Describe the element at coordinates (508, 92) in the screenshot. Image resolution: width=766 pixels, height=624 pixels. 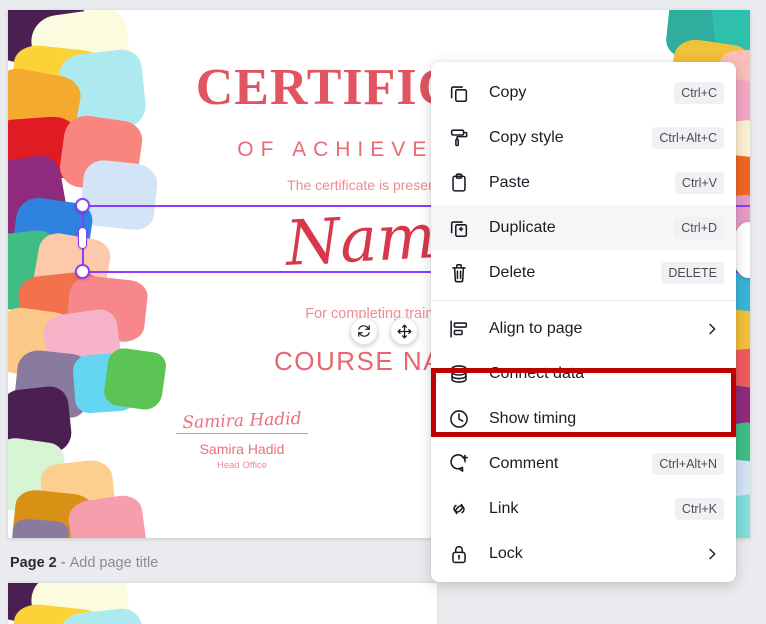
I see `menu-item-label: Copy` at that location.